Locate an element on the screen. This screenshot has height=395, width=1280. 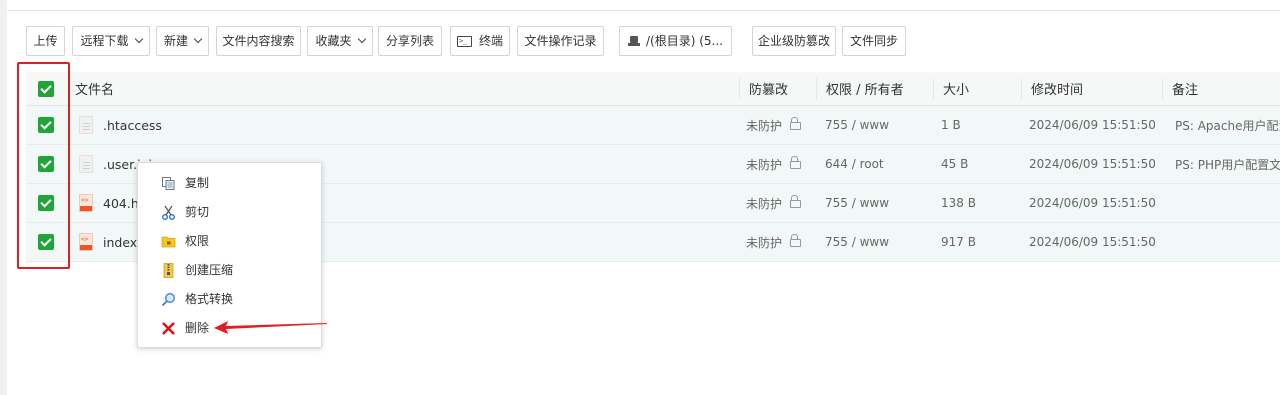
remote-download-button: 远程下载 is located at coordinates (111, 41).